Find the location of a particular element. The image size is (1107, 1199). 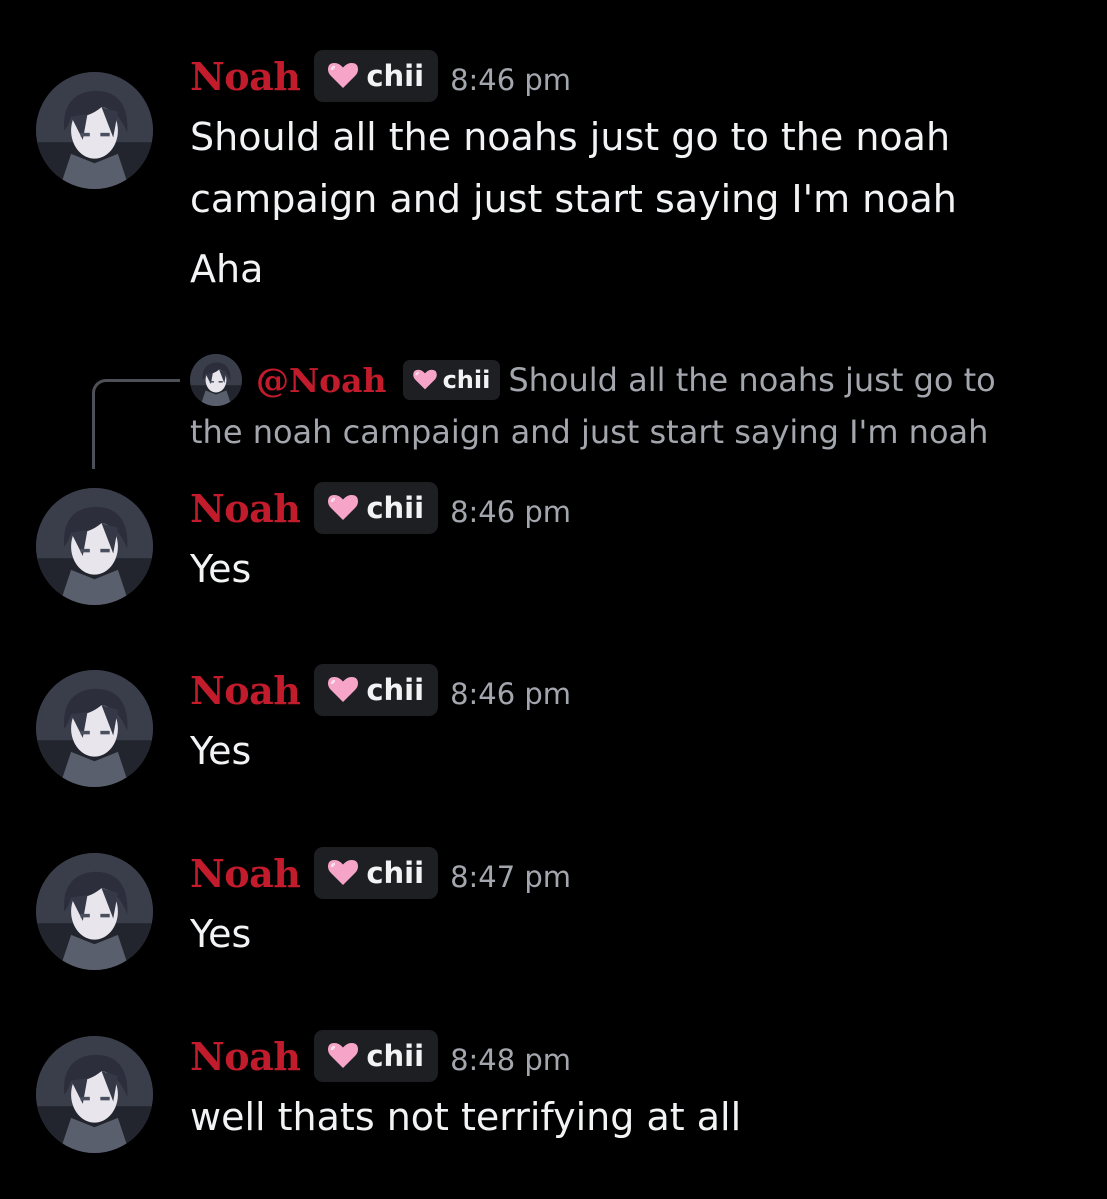

timestamp: 8:47 pm is located at coordinates (511, 877).